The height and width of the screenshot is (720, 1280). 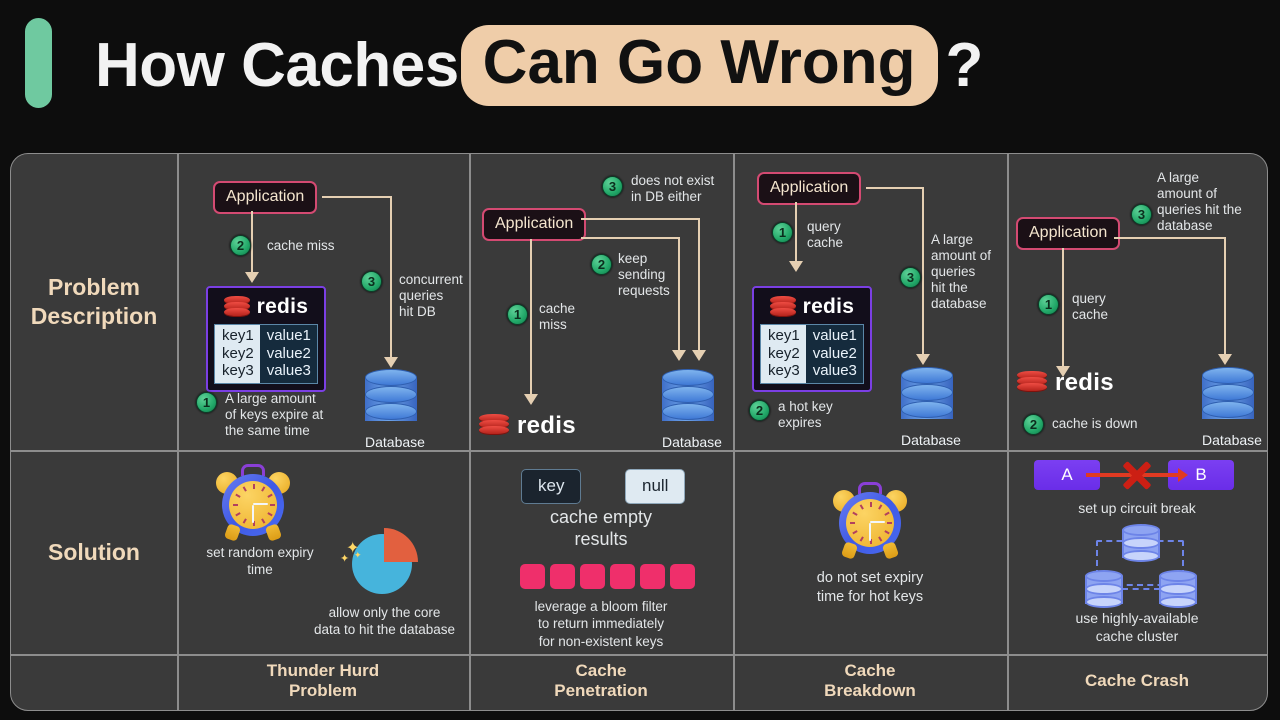 What do you see at coordinates (642, 274) in the screenshot?
I see `step-label-2-line2: sending` at bounding box center [642, 274].